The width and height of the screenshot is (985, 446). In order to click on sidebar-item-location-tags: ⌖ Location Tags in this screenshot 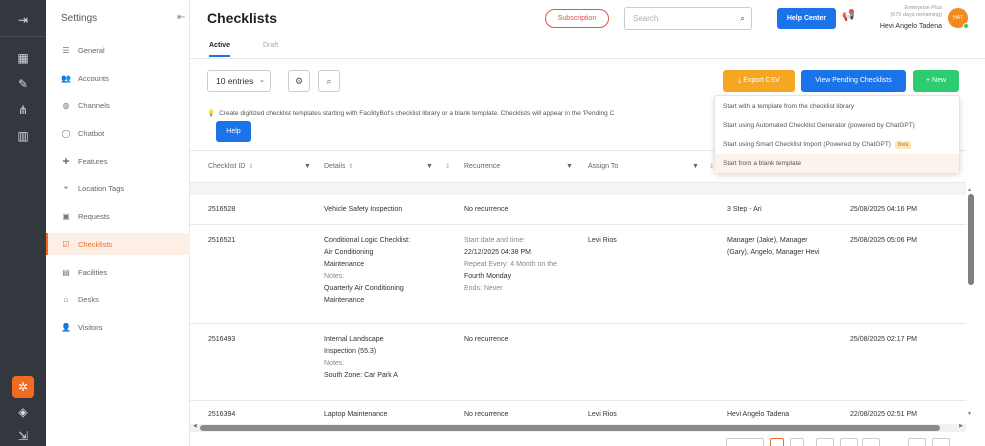, I will do `click(118, 188)`.